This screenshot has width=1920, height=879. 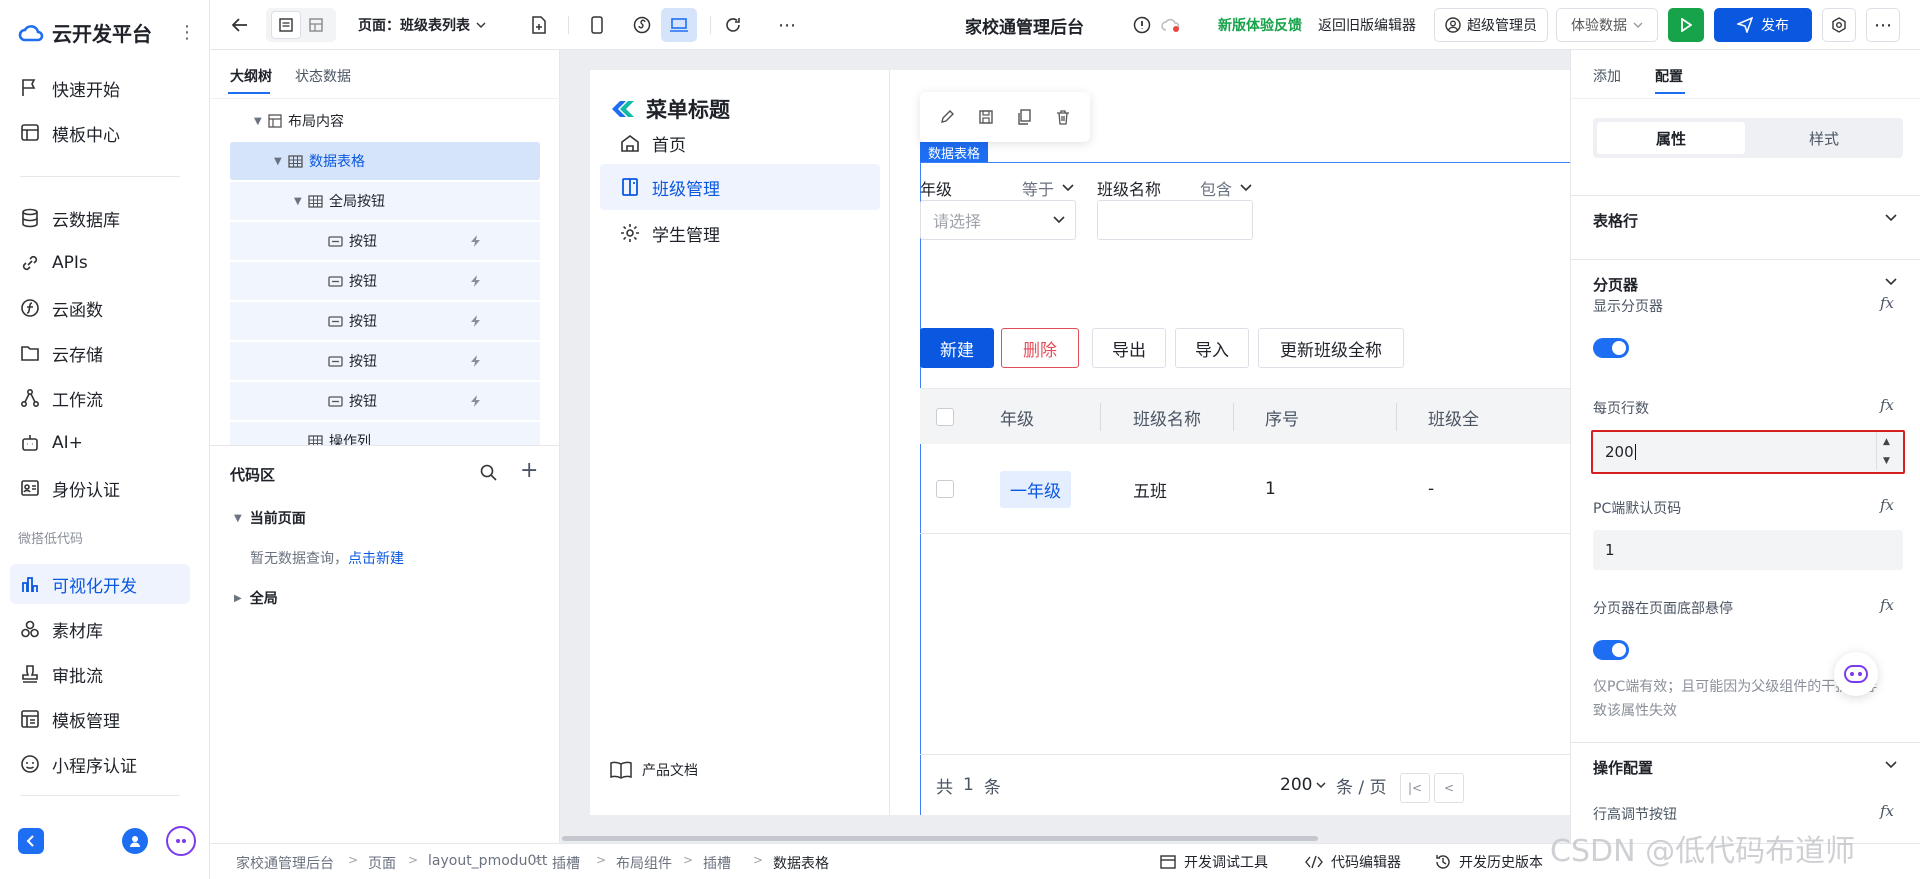 What do you see at coordinates (947, 117) in the screenshot?
I see `edit-icon` at bounding box center [947, 117].